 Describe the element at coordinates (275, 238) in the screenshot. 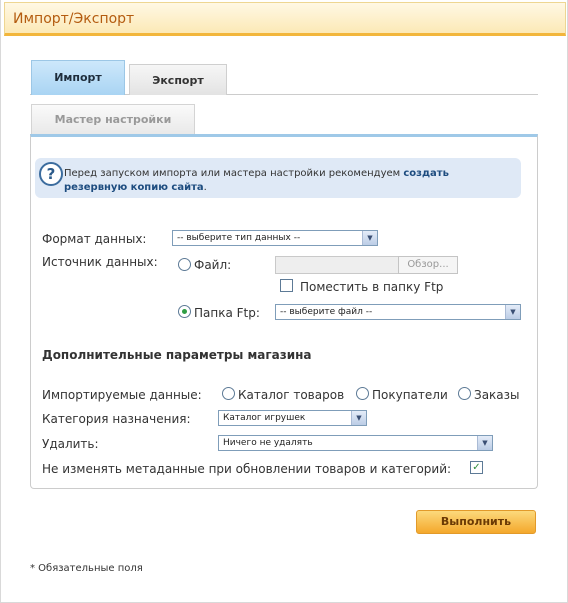

I see `format-select: -- выберите тип данных -- ▼` at that location.